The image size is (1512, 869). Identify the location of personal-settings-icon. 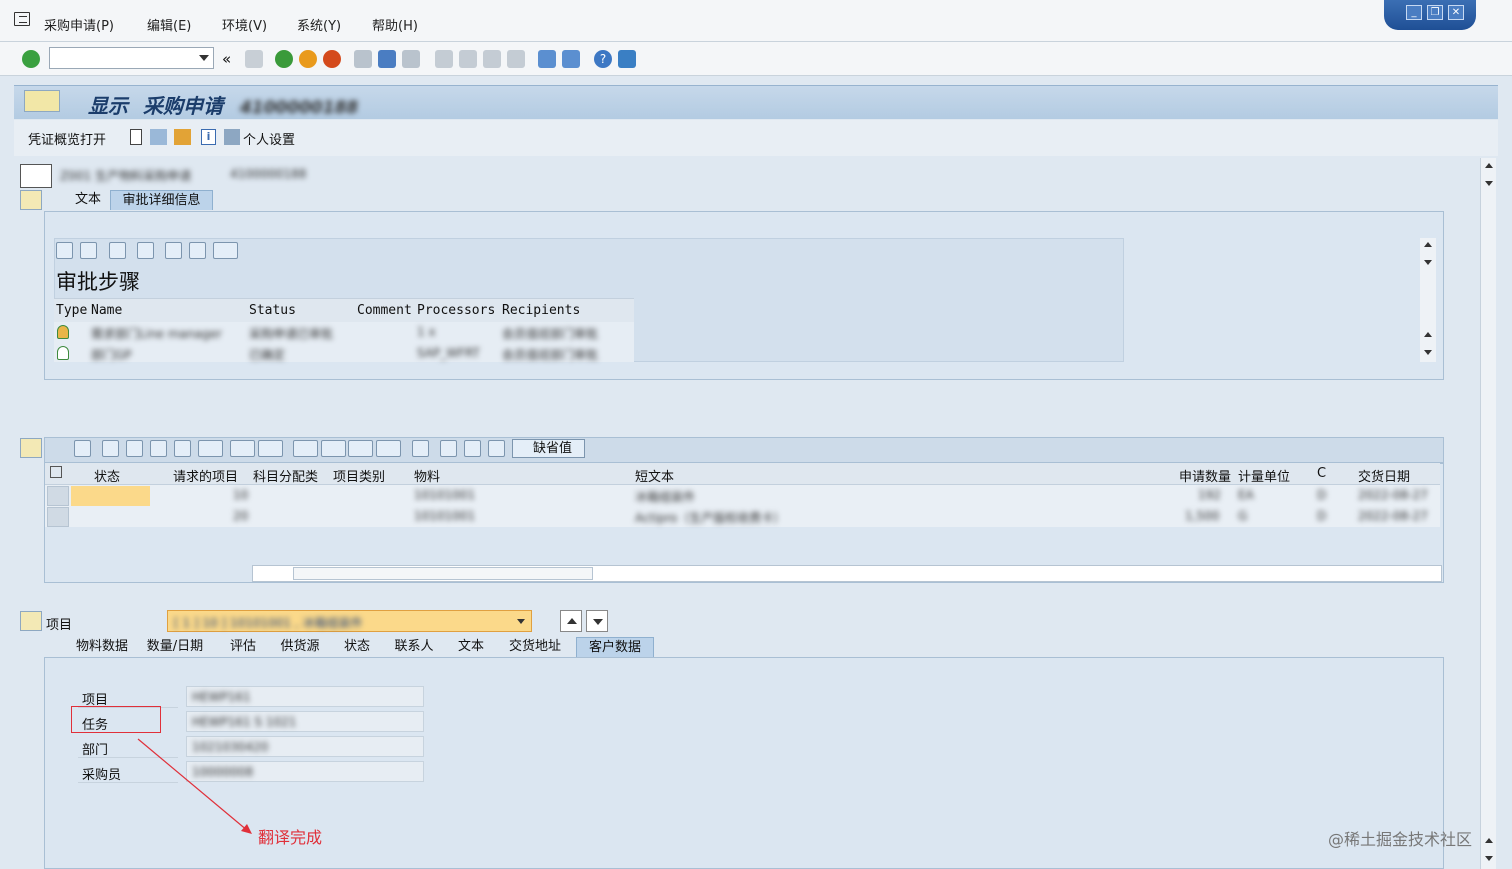
(232, 137).